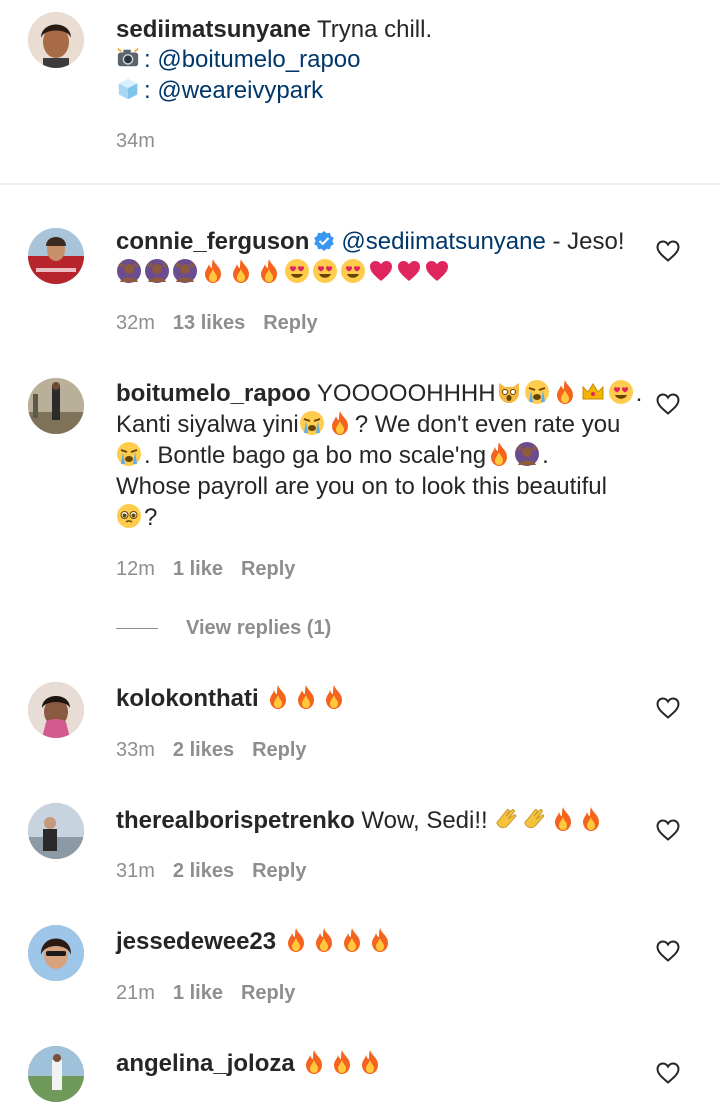 This screenshot has width=720, height=1102. I want to click on comment-meta: 31m 2 likes Reply, so click(220, 871).